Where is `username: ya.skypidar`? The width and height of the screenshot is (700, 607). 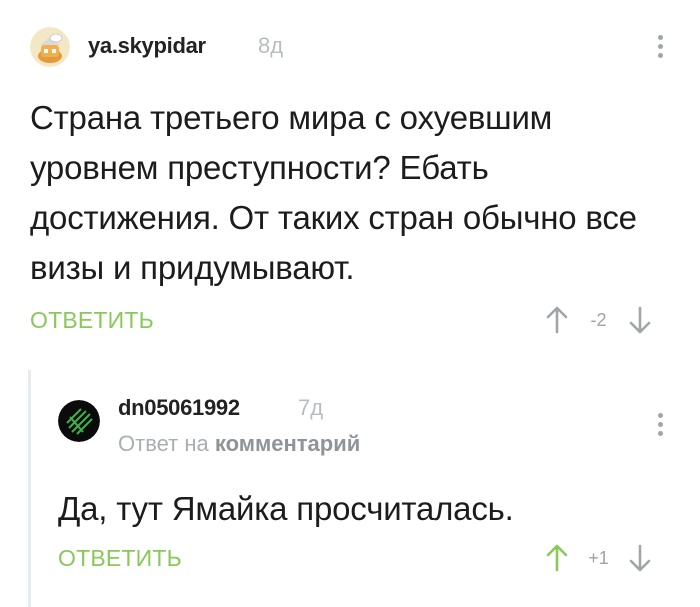 username: ya.skypidar is located at coordinates (147, 46).